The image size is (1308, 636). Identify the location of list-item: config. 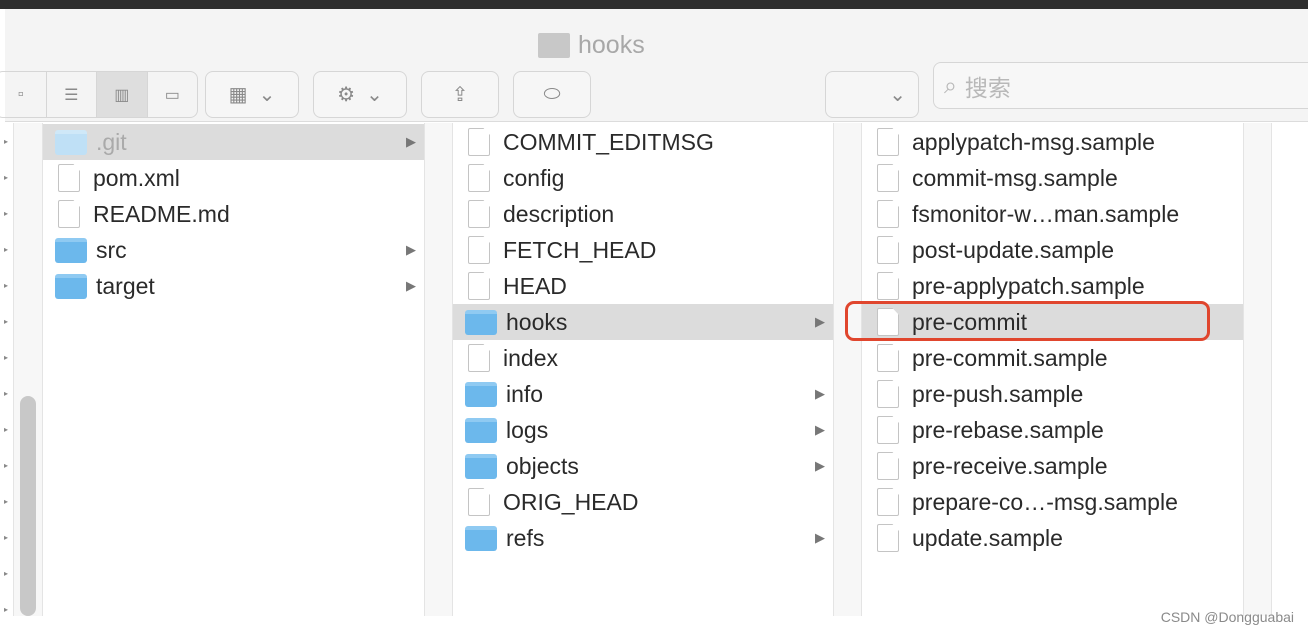
(643, 178).